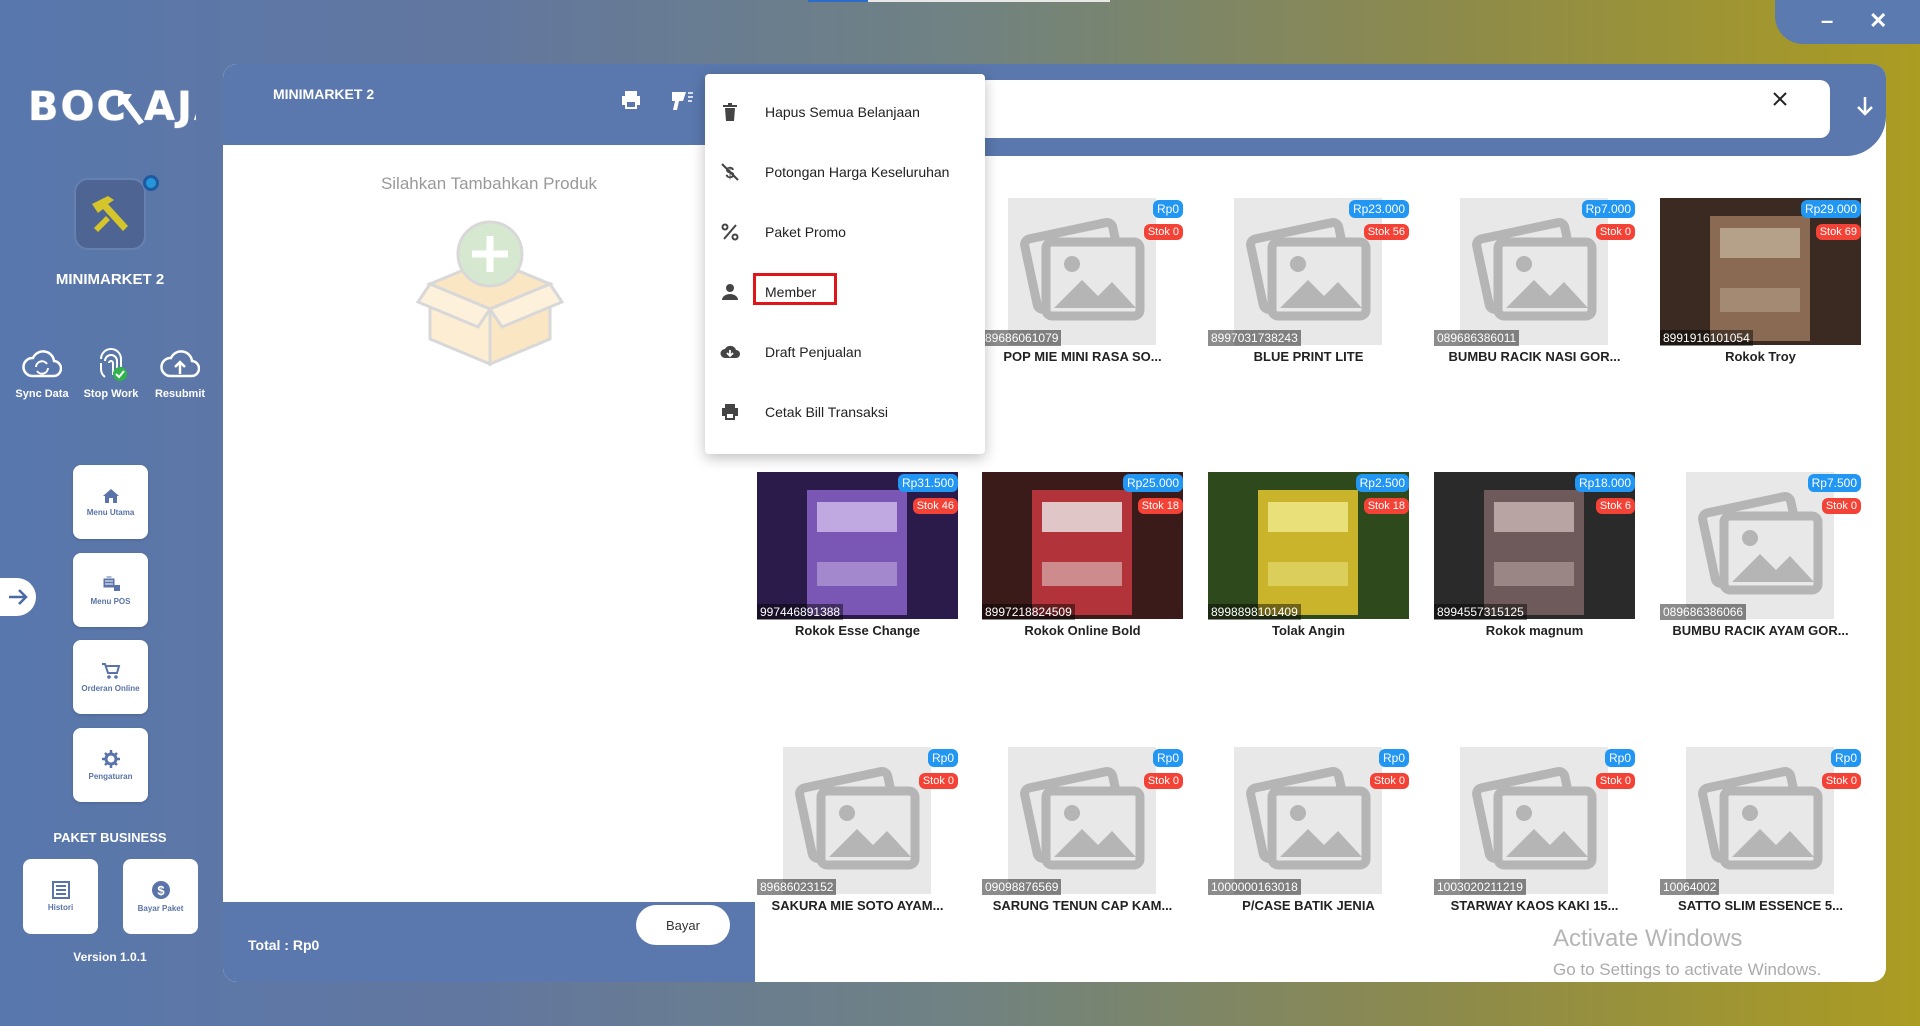 The image size is (1920, 1026). What do you see at coordinates (845, 353) in the screenshot?
I see `menu-draft-penjualan: Draft Penjualan` at bounding box center [845, 353].